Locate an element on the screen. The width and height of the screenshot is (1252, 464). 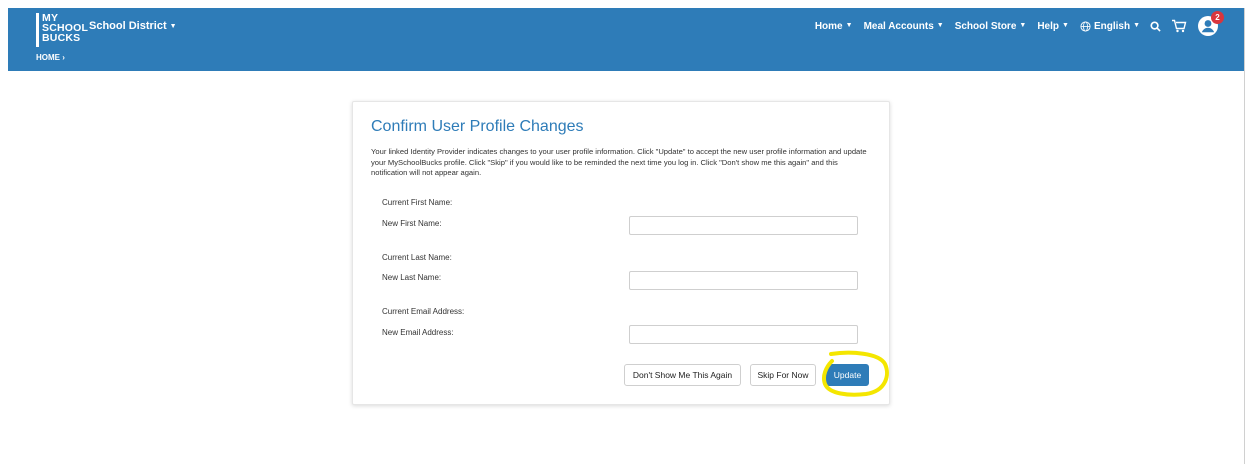
skip-for-now-button: Skip For Now is located at coordinates (783, 375).